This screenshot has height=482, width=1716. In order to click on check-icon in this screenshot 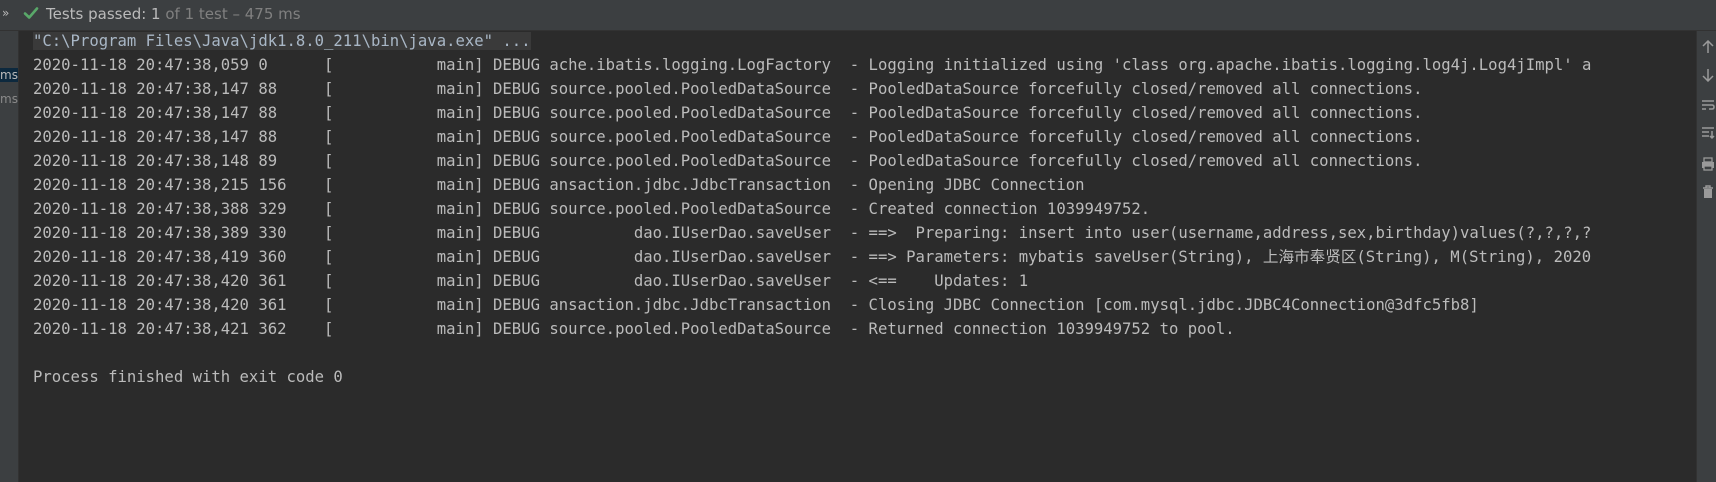, I will do `click(31, 13)`.